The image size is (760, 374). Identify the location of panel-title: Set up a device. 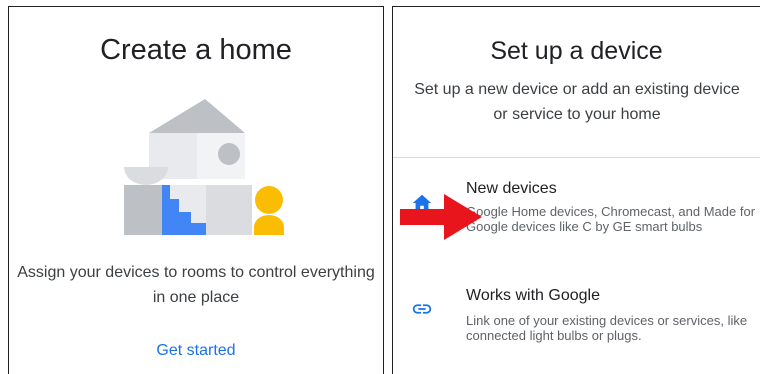
(576, 51).